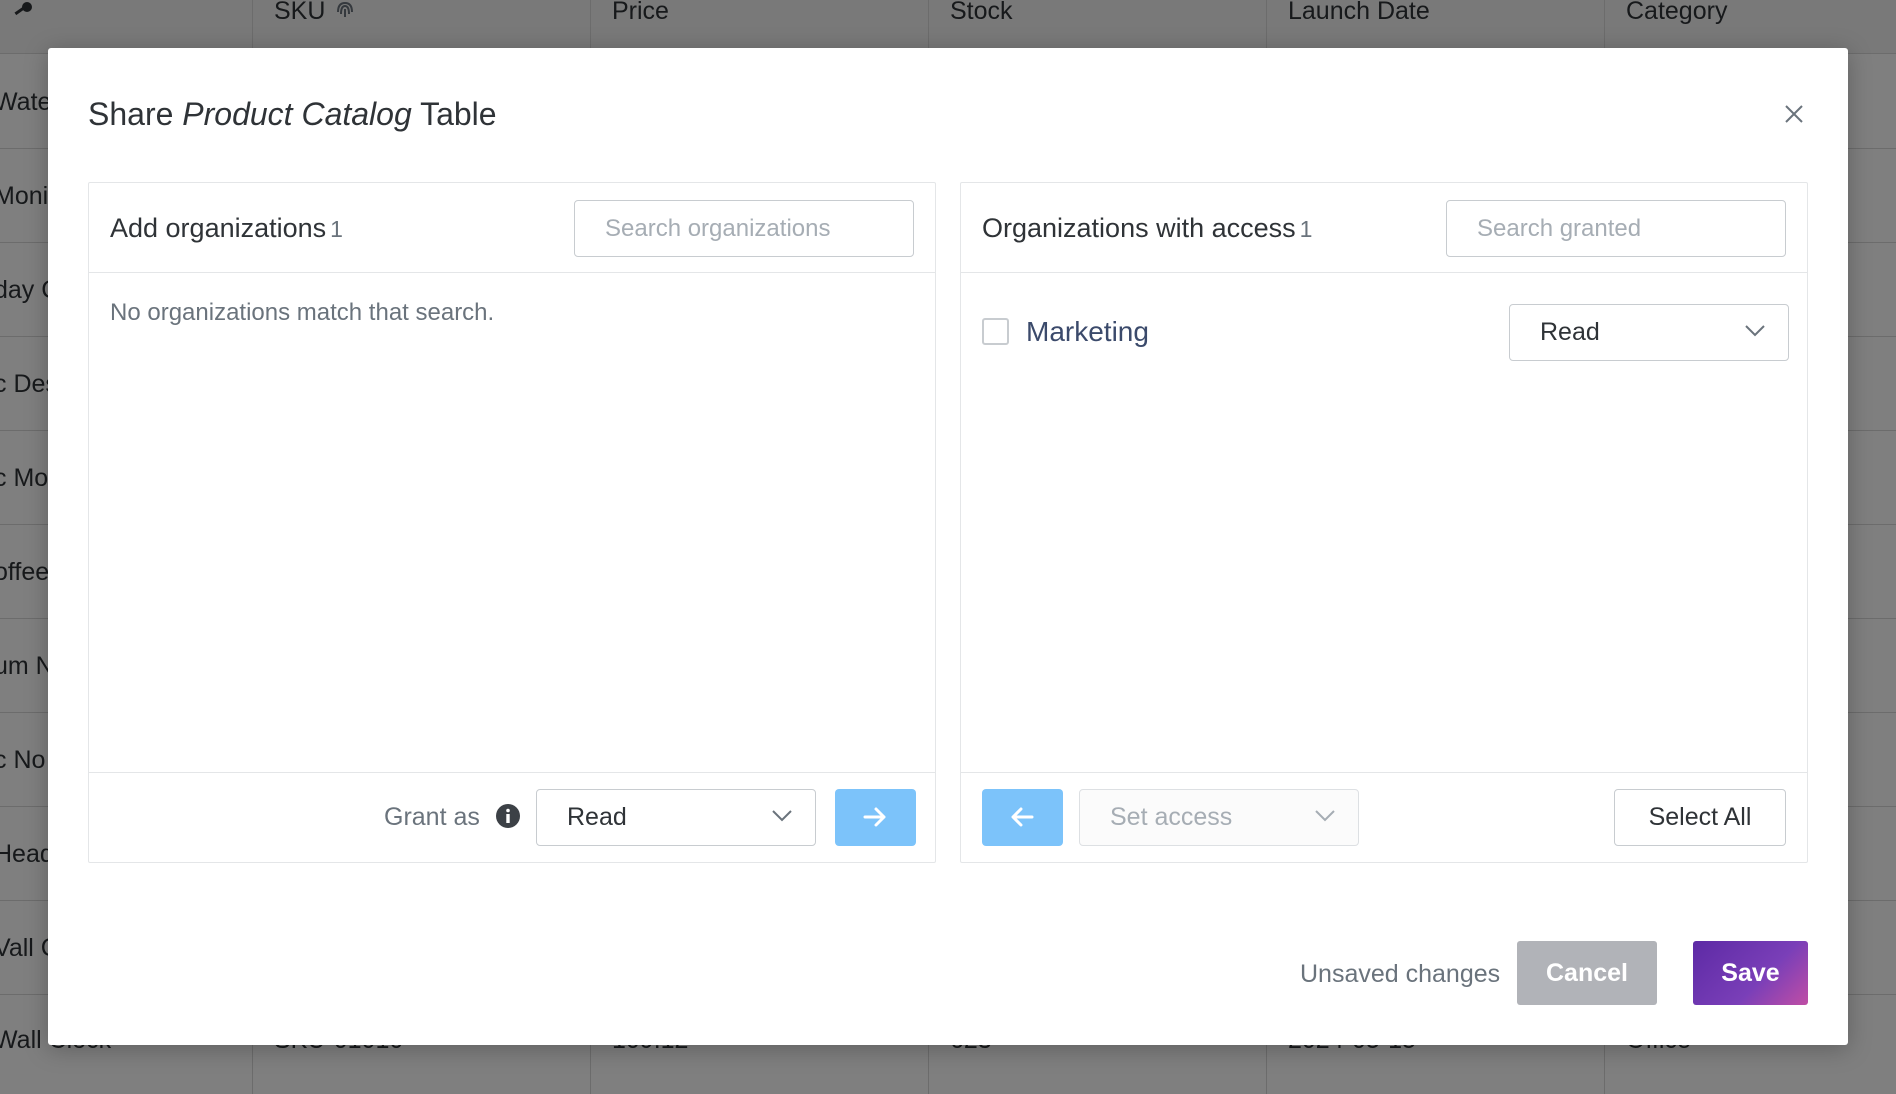  I want to click on panel-heading: Organizations with access 1, so click(1147, 228).